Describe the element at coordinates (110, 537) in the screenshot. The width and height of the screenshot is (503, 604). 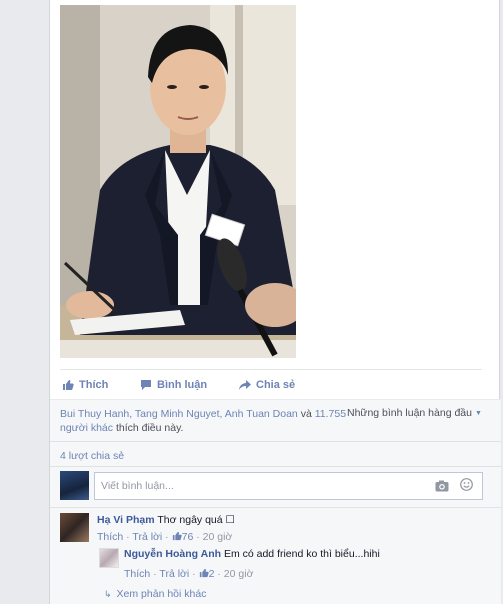
I see `comment-like-link: Thích` at that location.